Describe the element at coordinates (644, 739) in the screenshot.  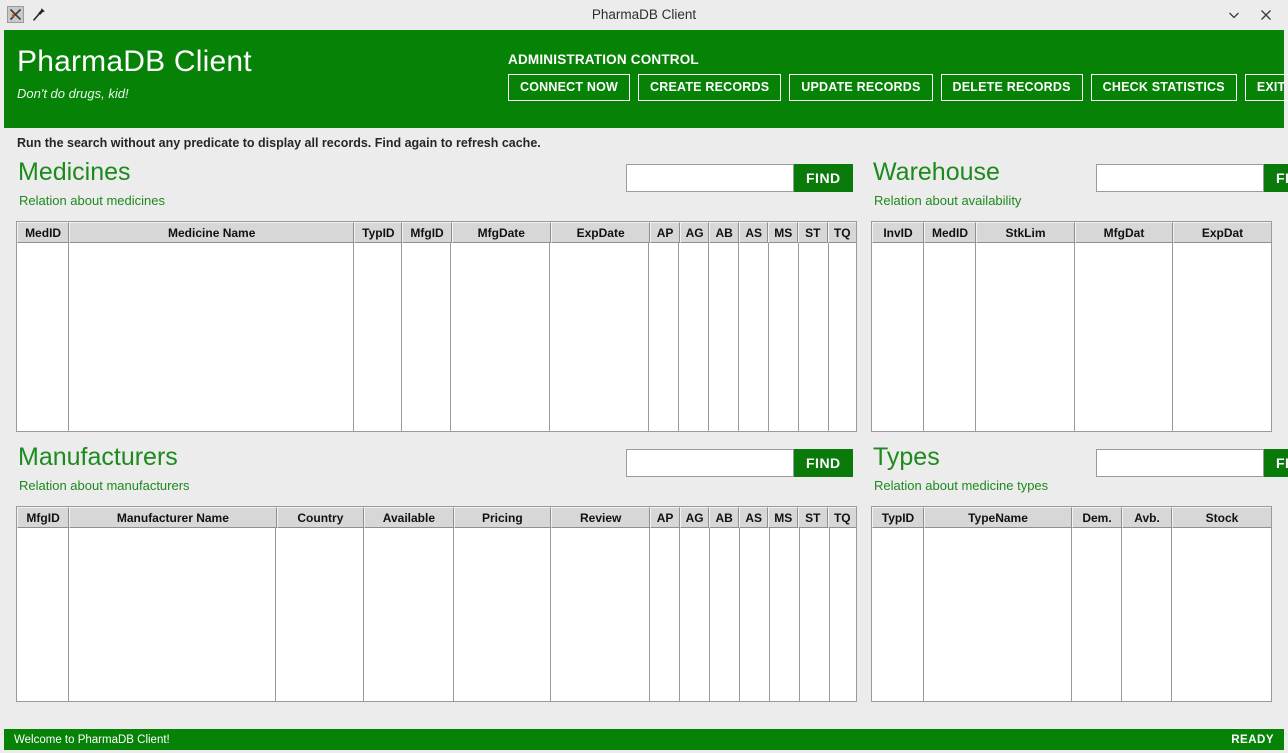
I see `status-bar: Welcome to PharmaDB Client! READY` at that location.